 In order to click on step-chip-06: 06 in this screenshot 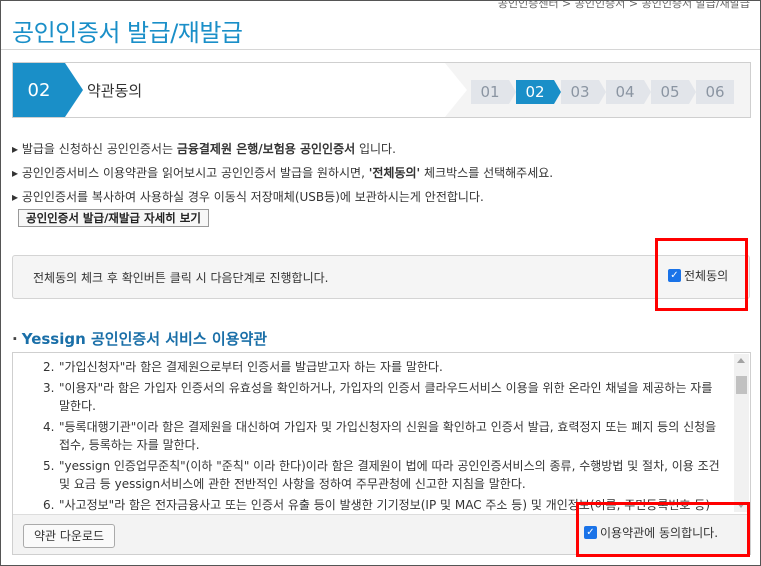, I will do `click(715, 92)`.